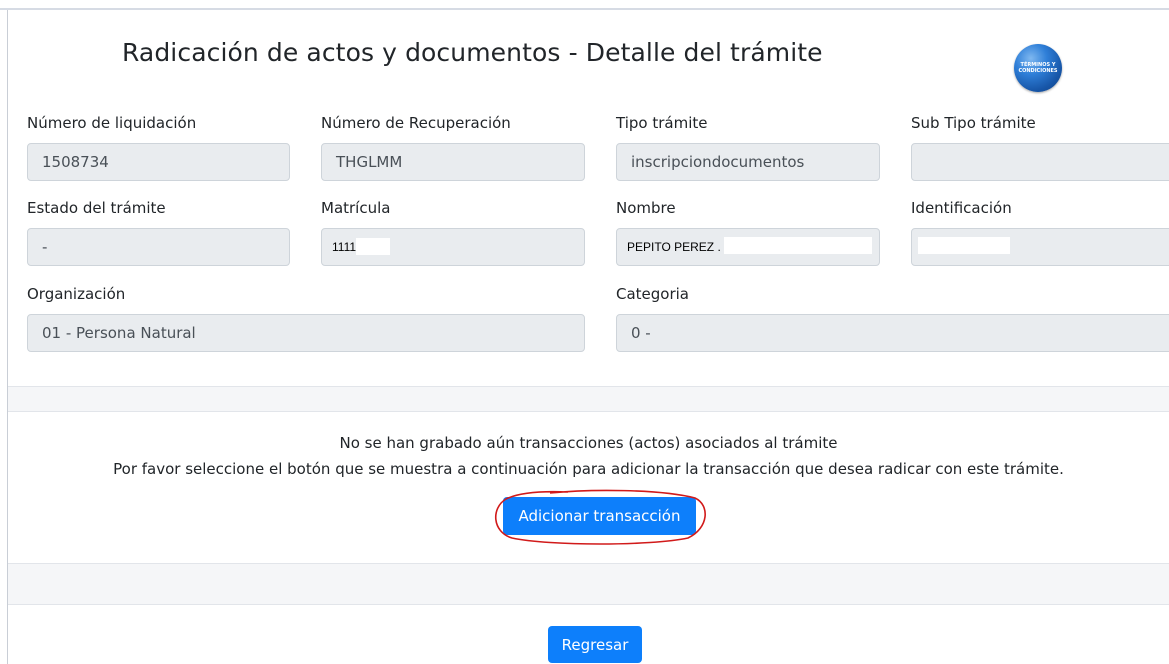  Describe the element at coordinates (961, 208) in the screenshot. I see `identificacion-label: Identificación` at that location.